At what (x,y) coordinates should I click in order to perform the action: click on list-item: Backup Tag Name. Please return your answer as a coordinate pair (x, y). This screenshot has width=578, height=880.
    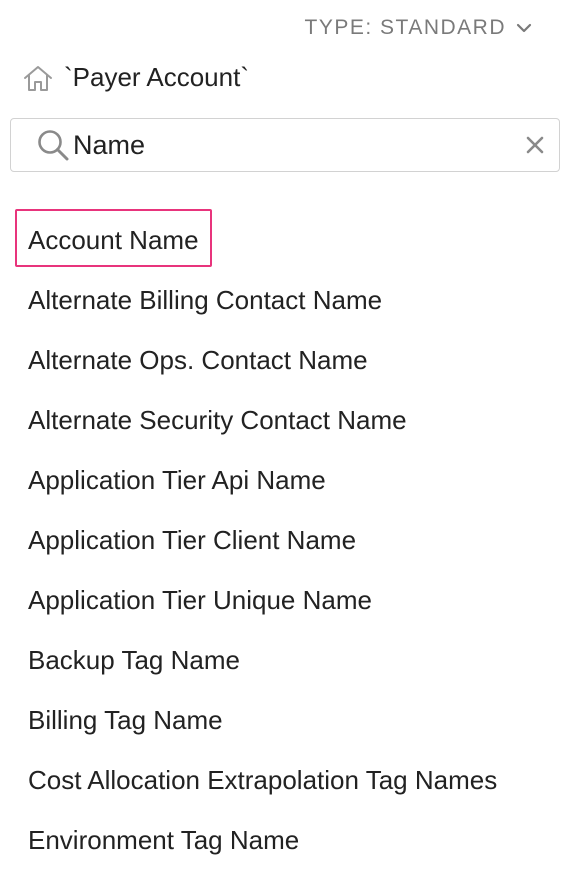
    Looking at the image, I should click on (287, 658).